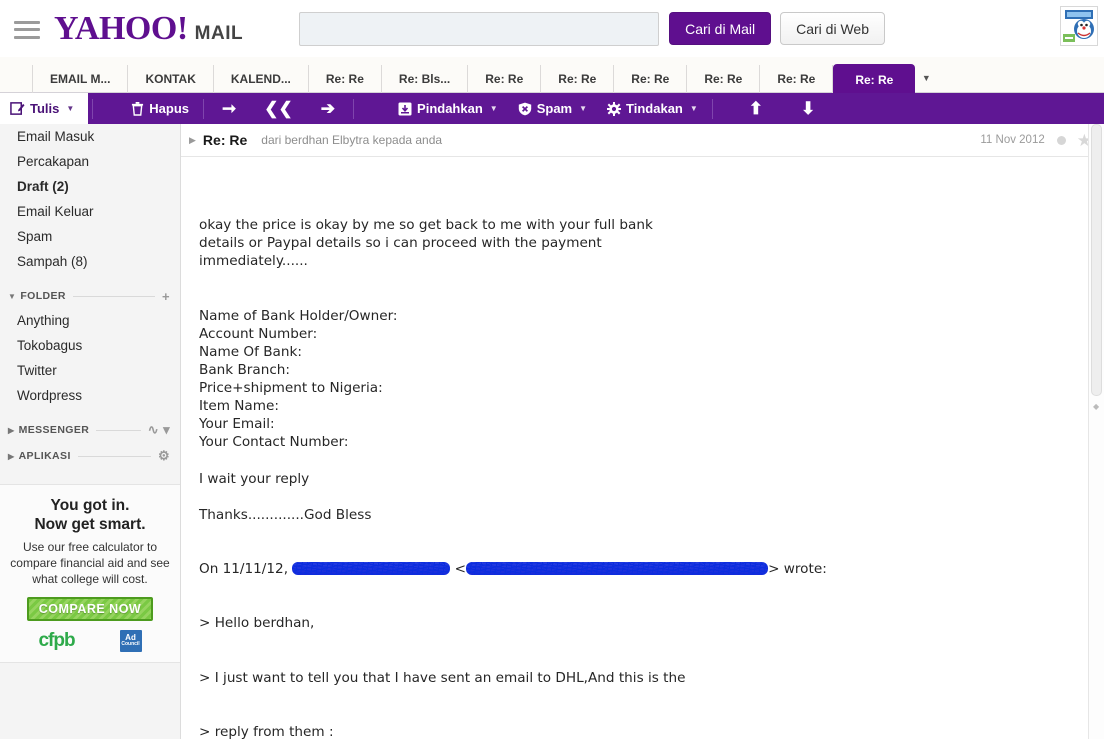  What do you see at coordinates (720, 28) in the screenshot?
I see `search-mail-button: Cari di Mail` at bounding box center [720, 28].